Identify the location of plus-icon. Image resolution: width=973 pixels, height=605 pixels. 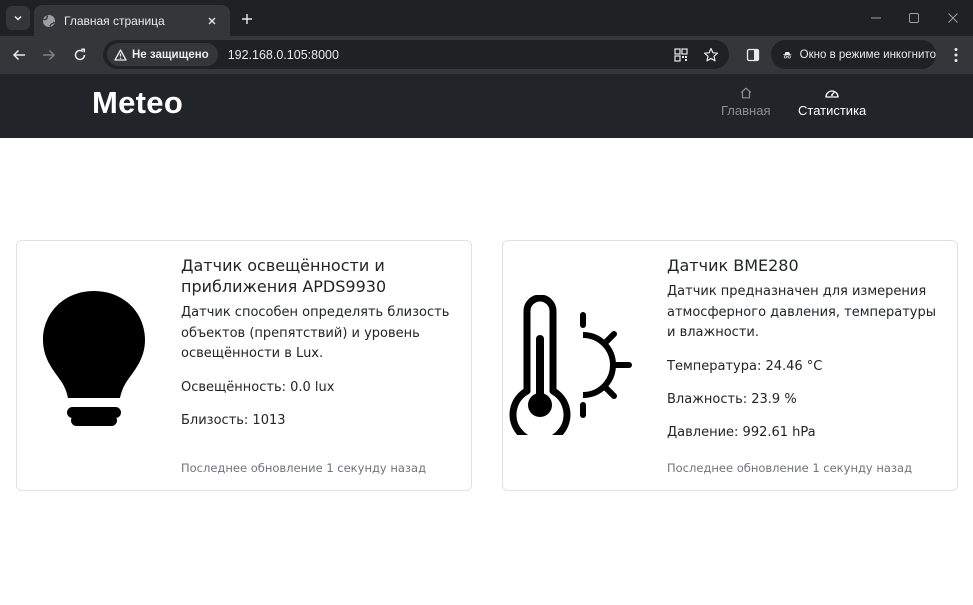
(247, 19).